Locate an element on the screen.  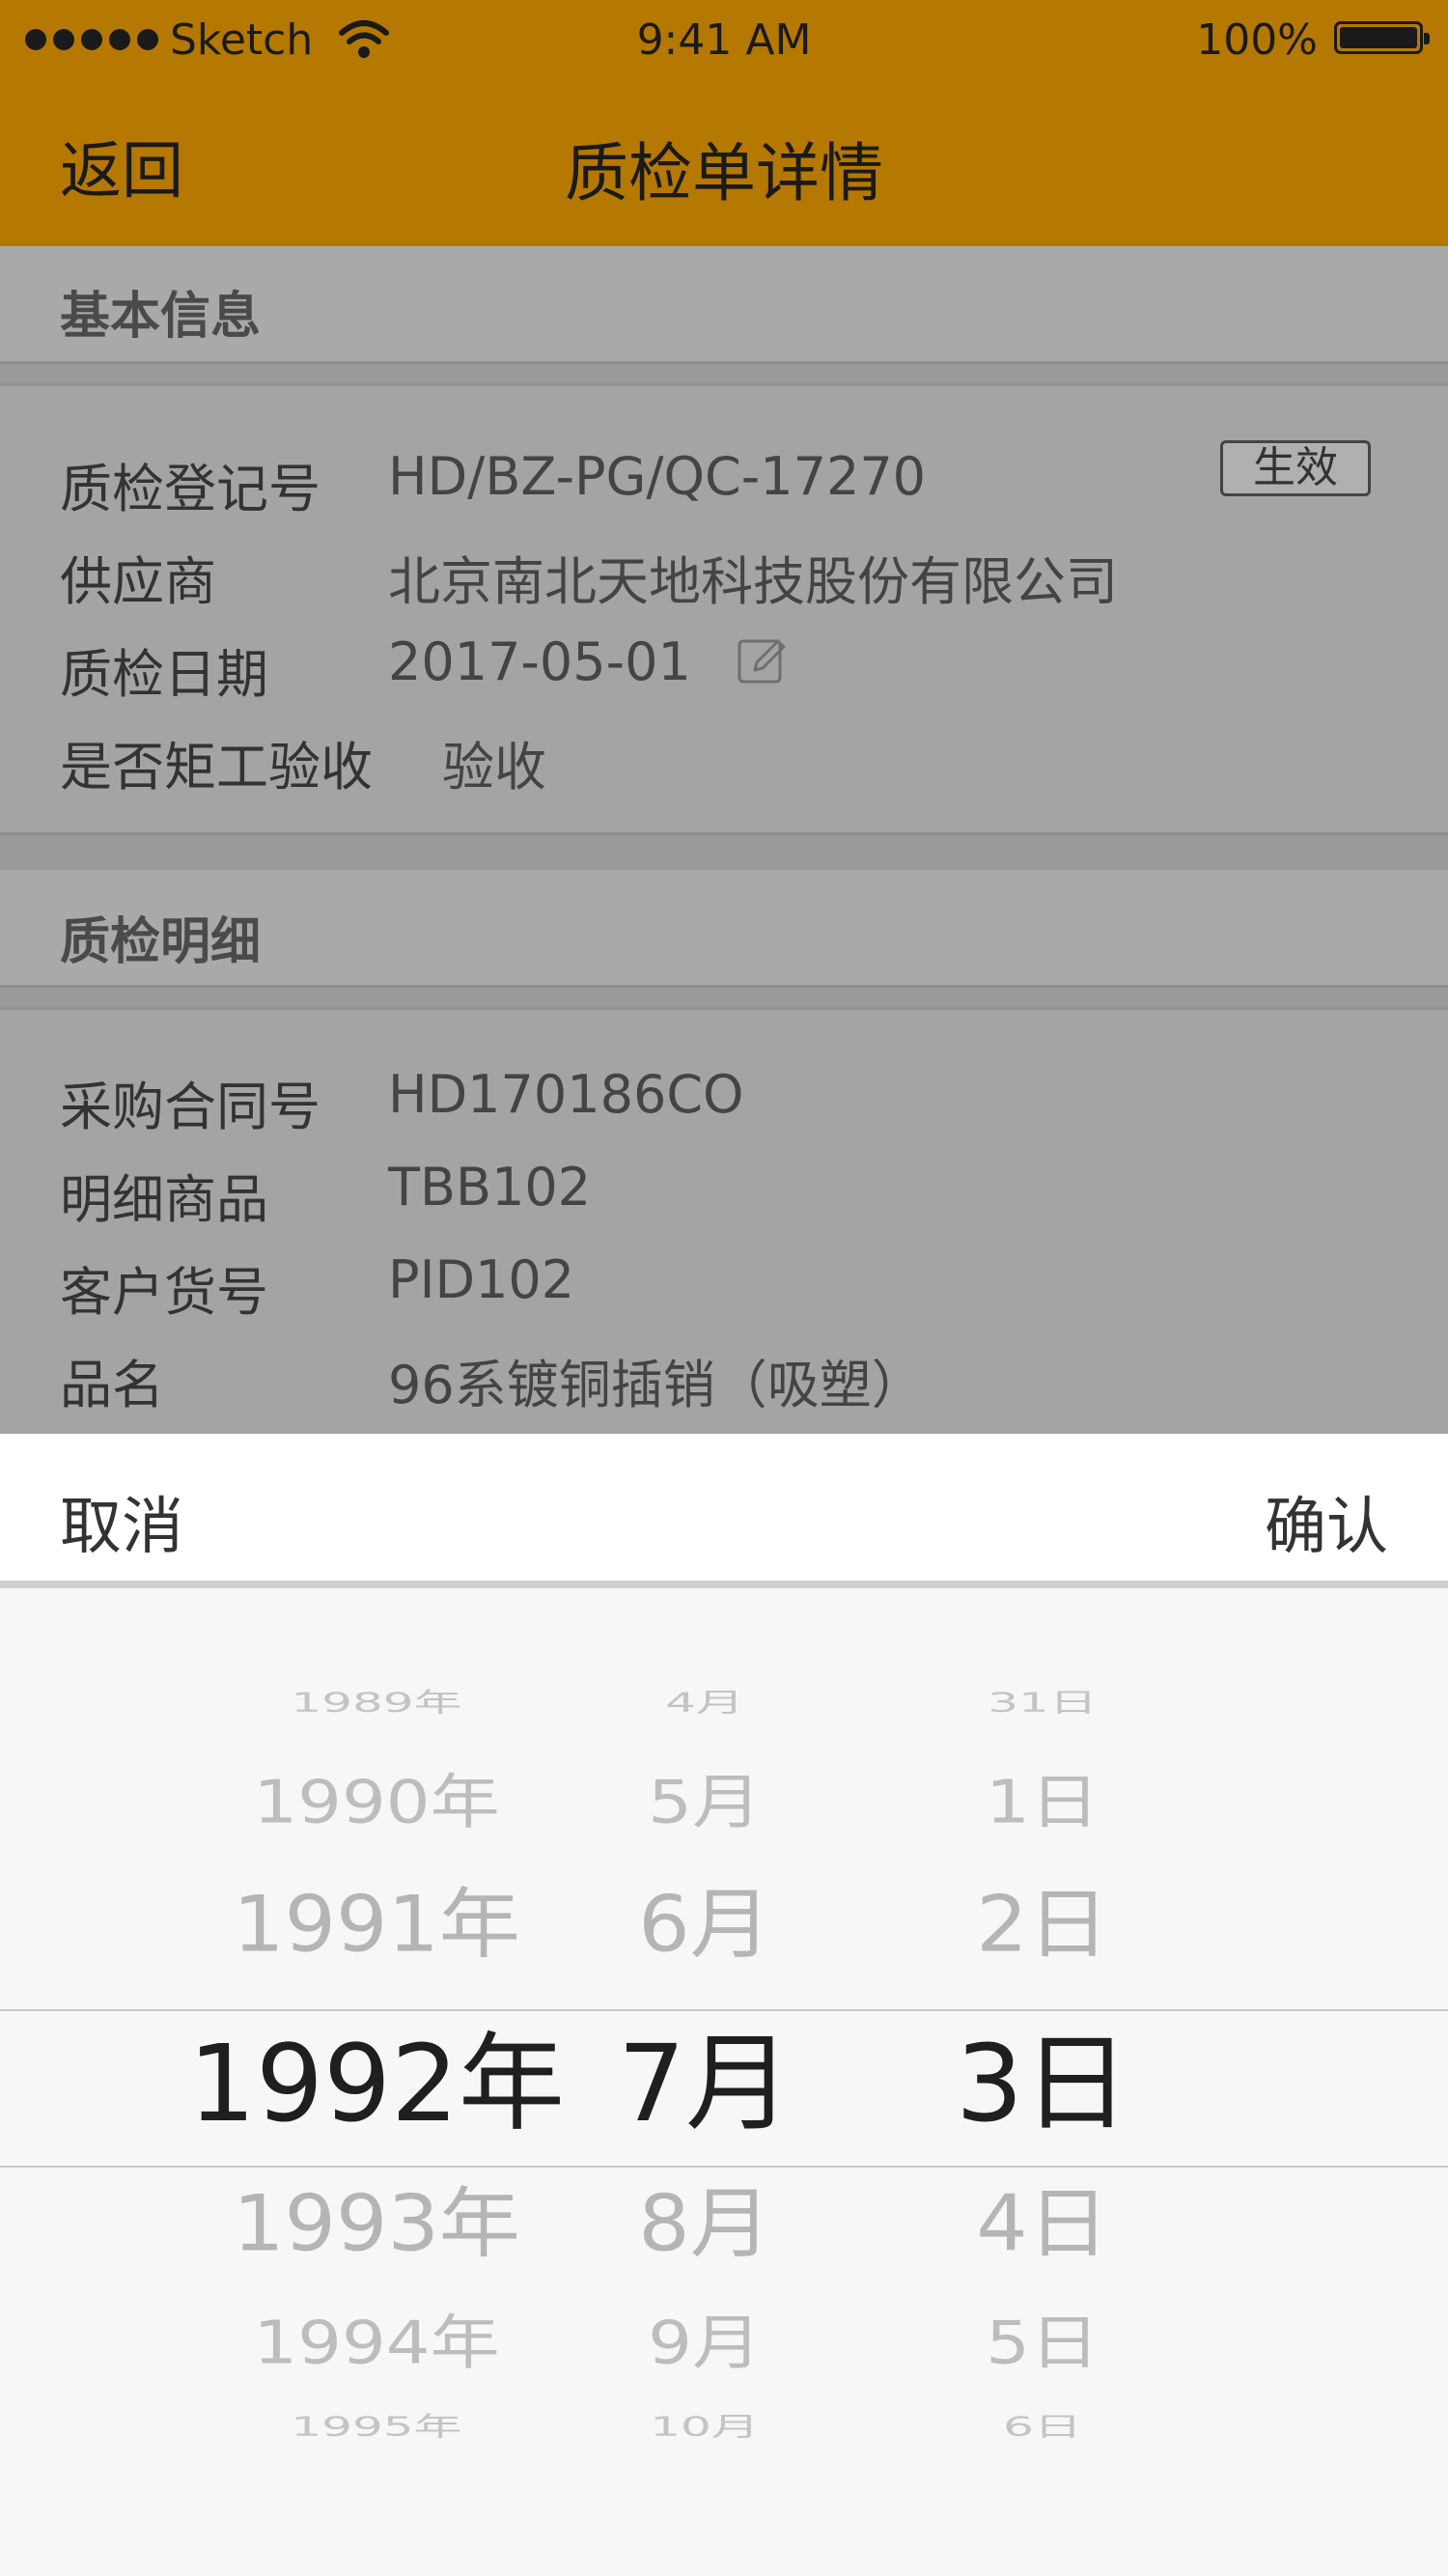
basic-info-header: 基本信息 is located at coordinates (724, 305).